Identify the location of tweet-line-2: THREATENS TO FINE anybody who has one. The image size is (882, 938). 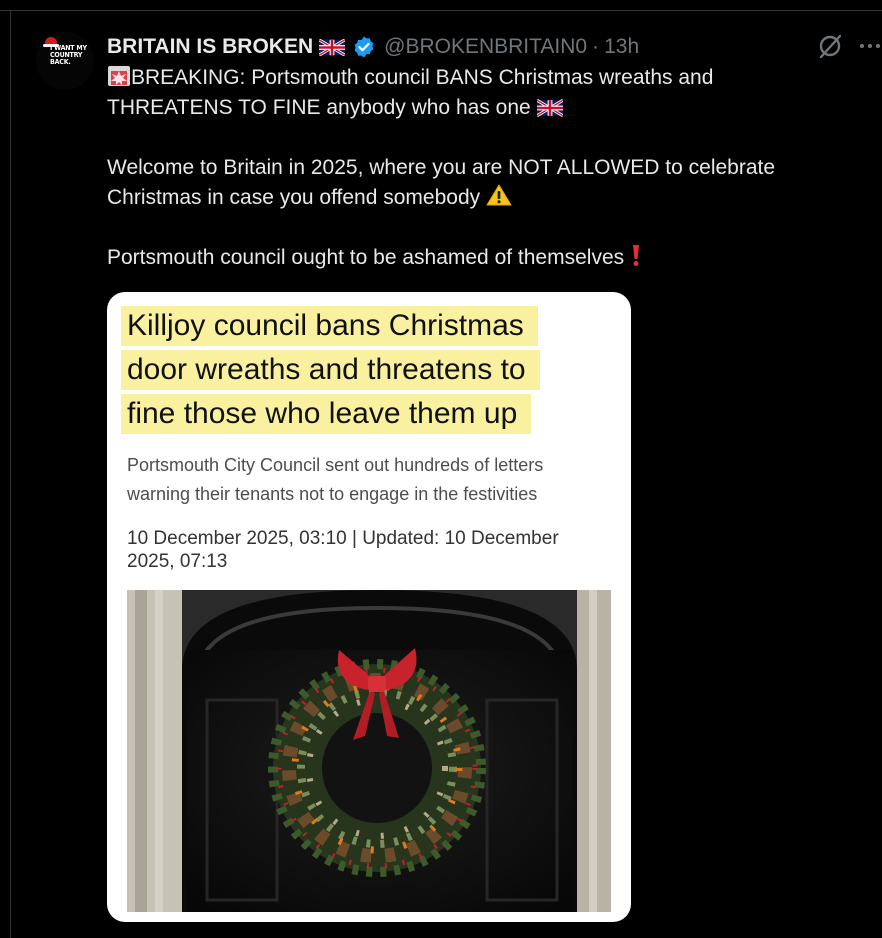
(319, 107).